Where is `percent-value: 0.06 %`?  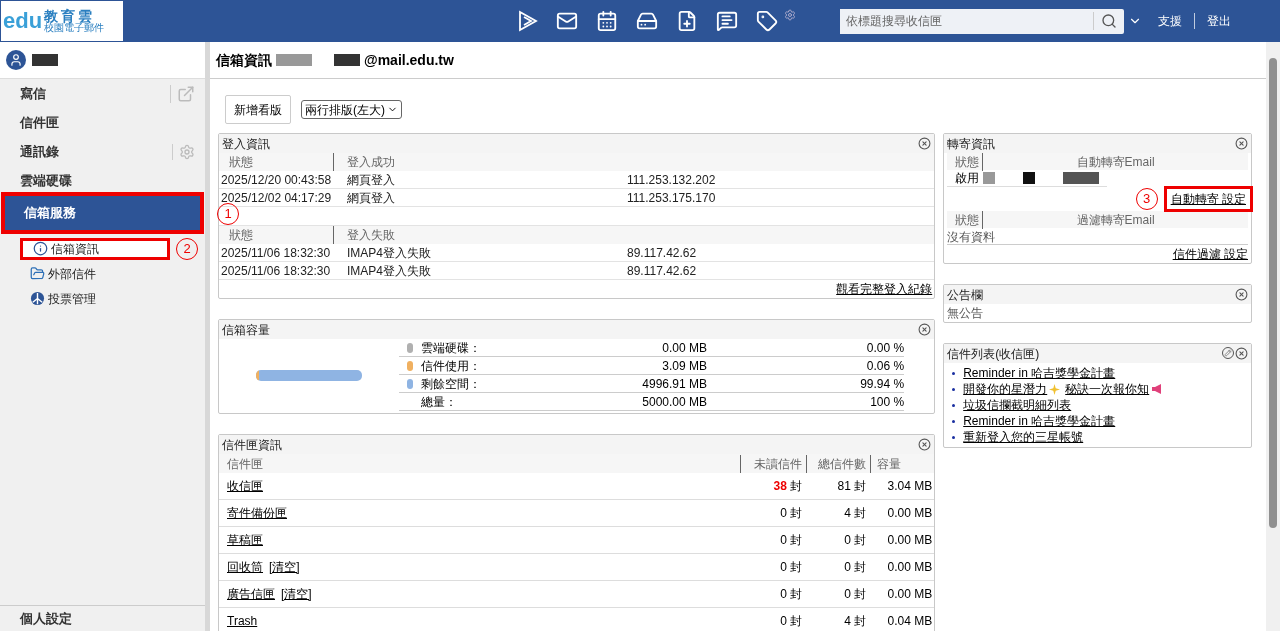 percent-value: 0.06 % is located at coordinates (885, 366).